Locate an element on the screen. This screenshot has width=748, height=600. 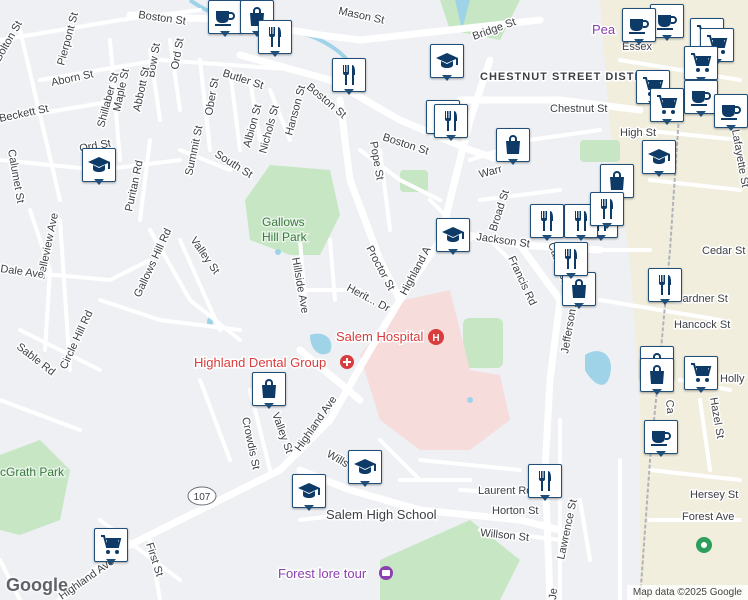
svg-text: Salem High School is located at coordinates (381, 514).